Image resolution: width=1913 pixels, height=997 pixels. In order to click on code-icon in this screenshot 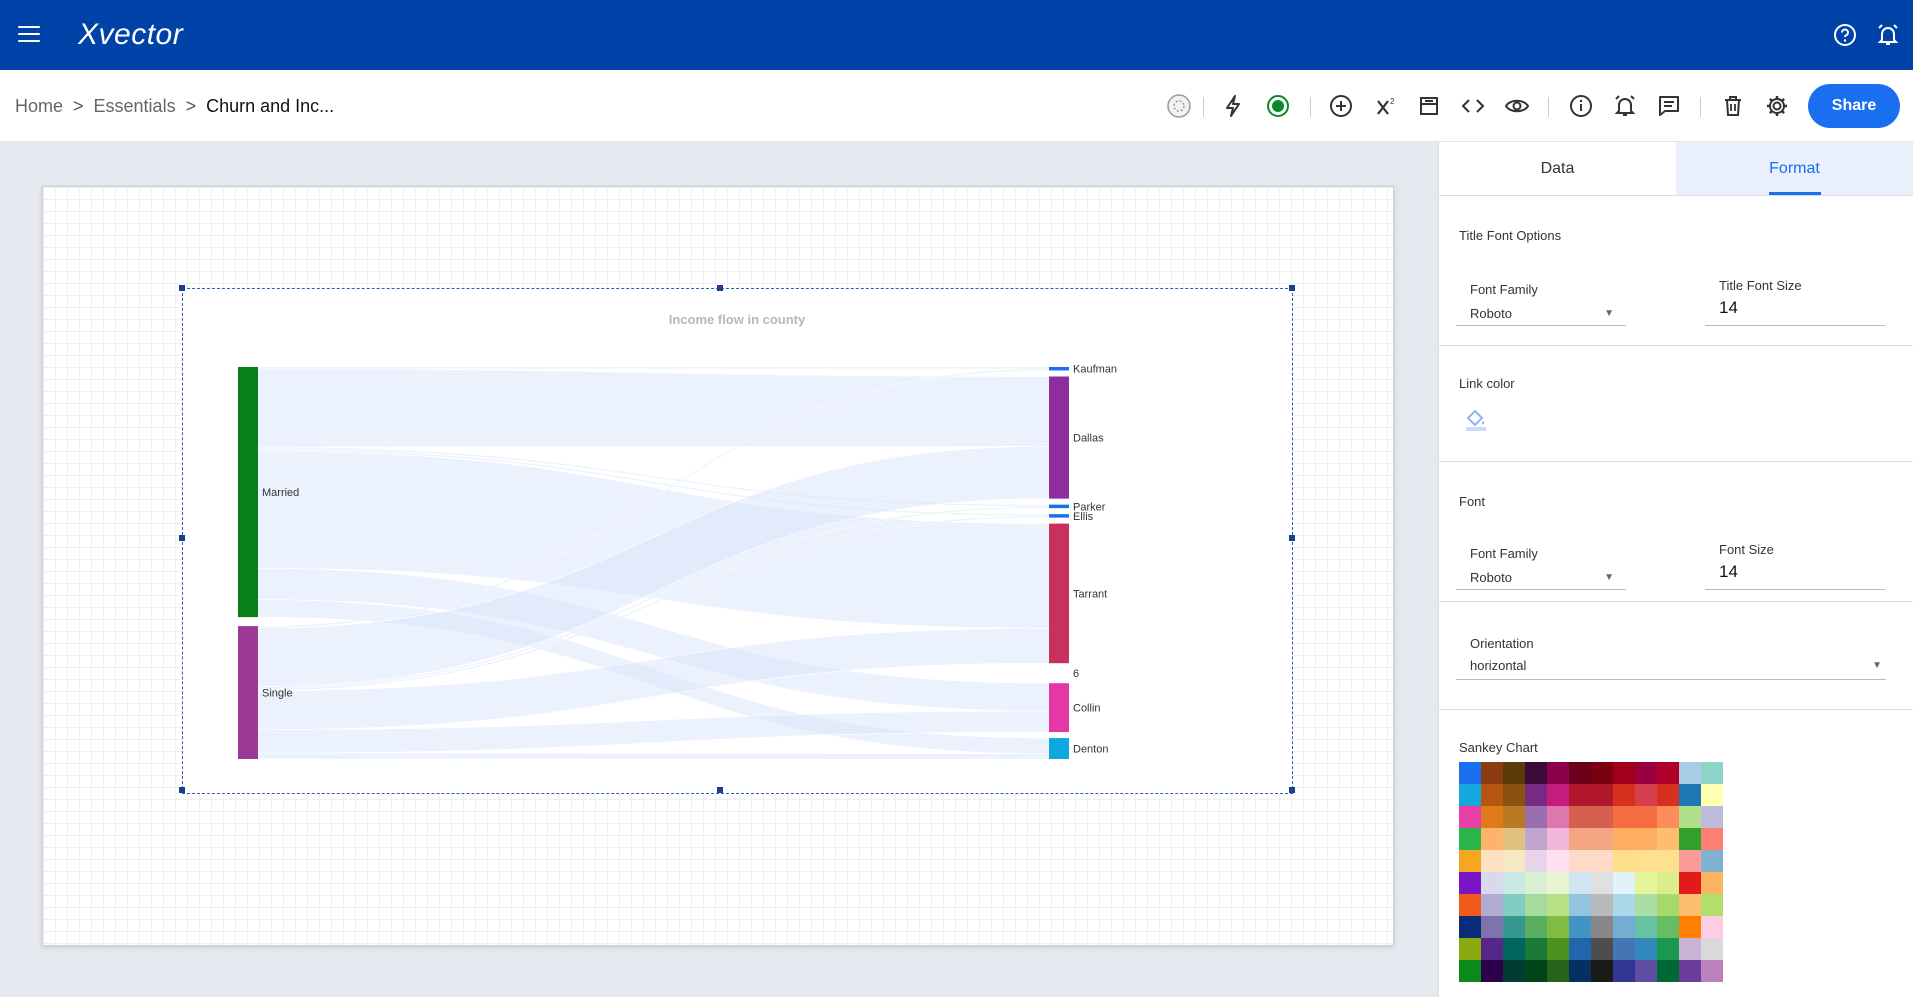, I will do `click(1473, 106)`.